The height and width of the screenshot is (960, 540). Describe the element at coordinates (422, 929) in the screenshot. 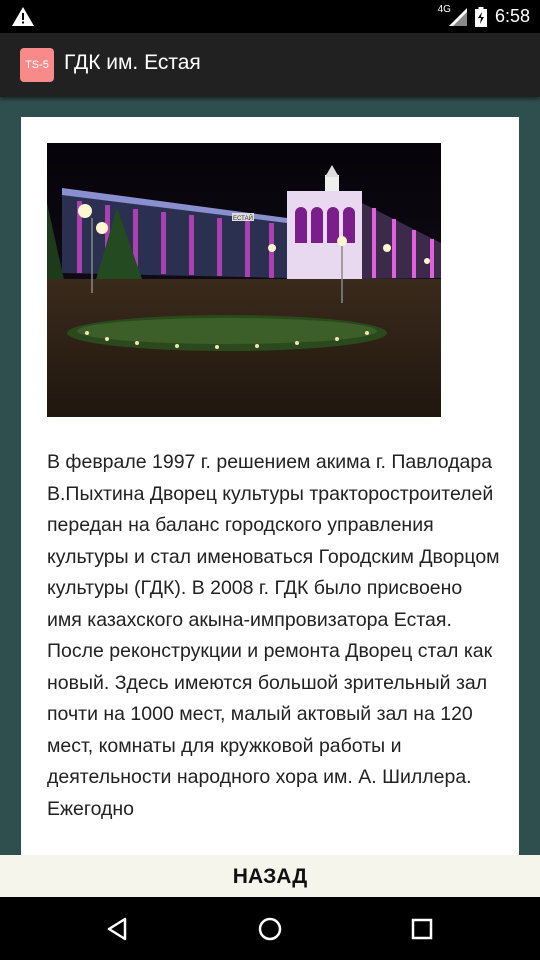

I see `recents-icon` at that location.